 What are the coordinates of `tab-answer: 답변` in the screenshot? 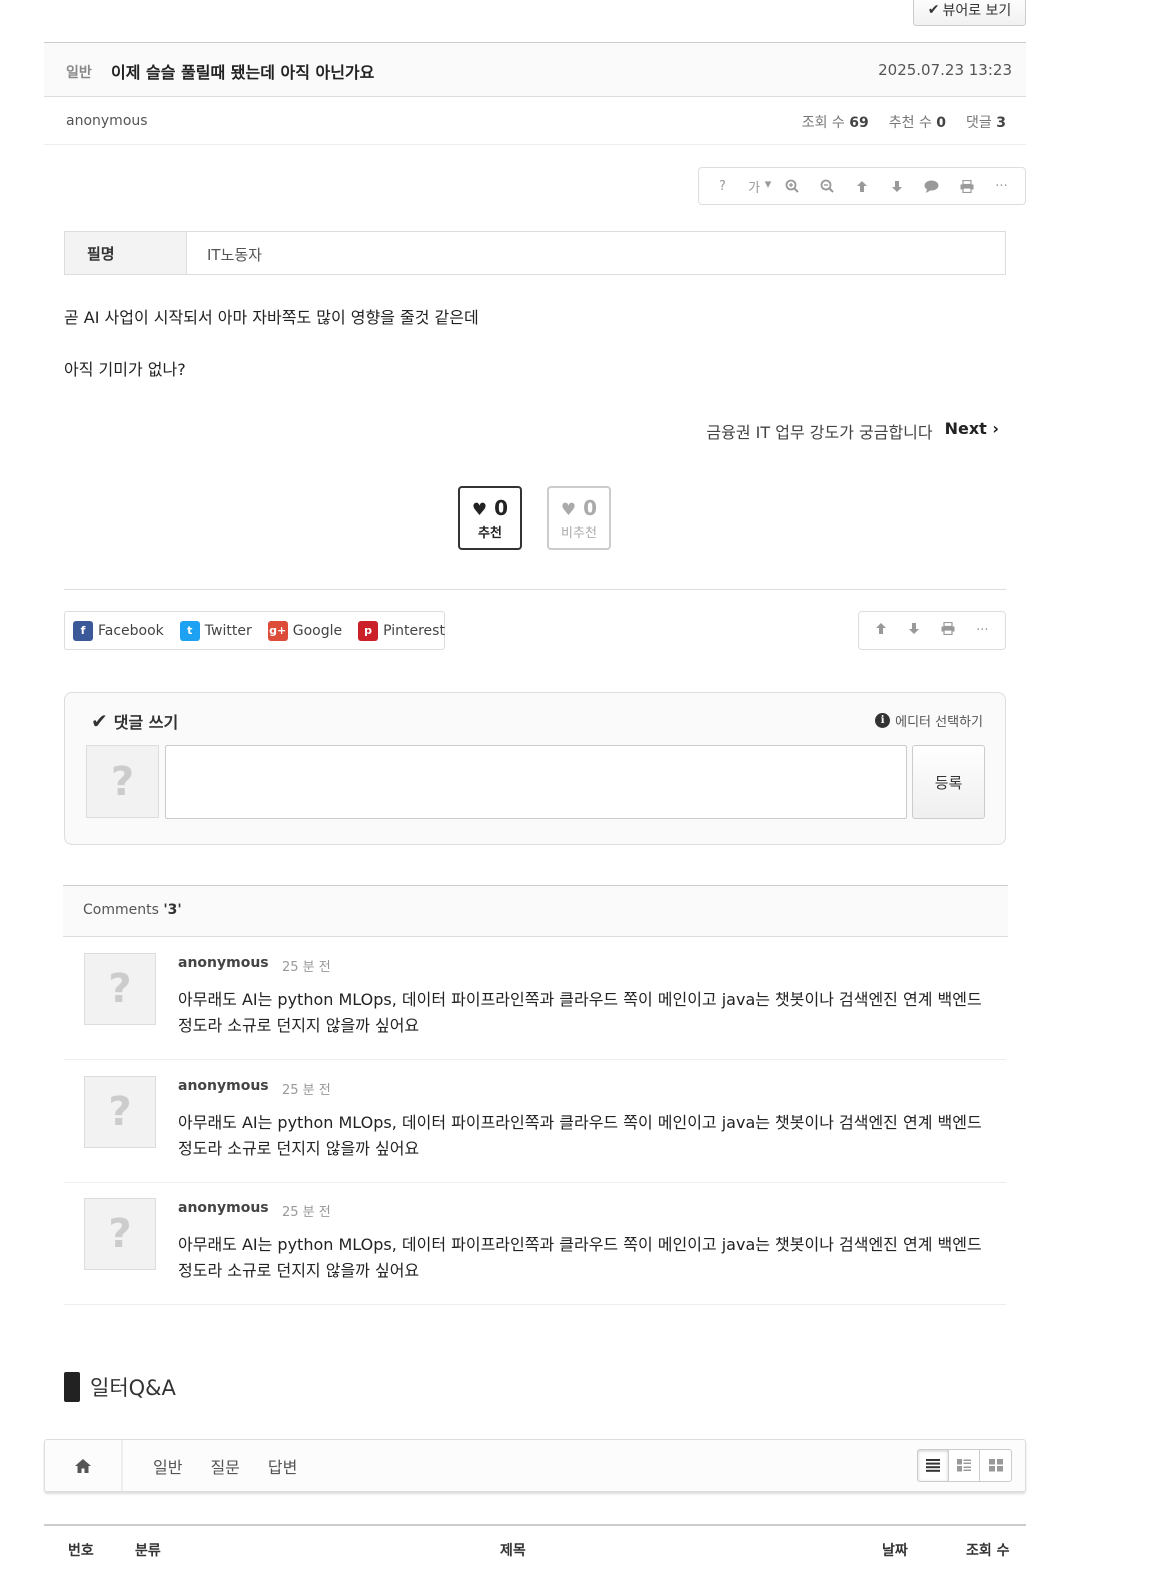 It's located at (282, 1466).